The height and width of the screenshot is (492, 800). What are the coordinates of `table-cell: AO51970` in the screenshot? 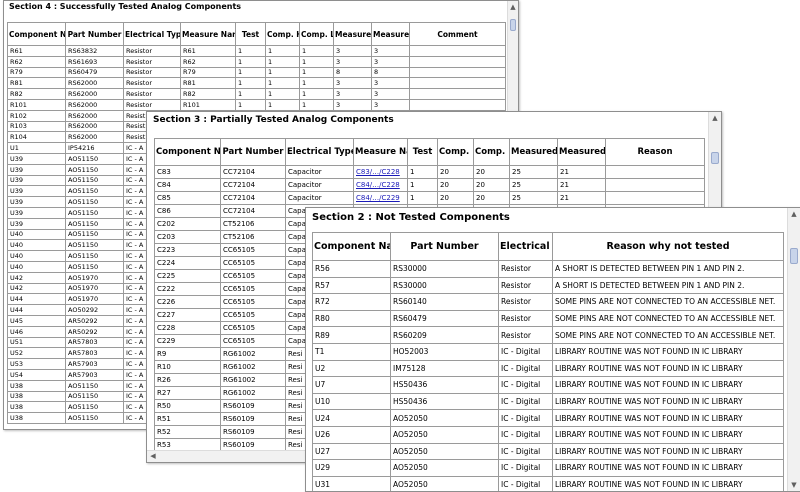 It's located at (94, 277).